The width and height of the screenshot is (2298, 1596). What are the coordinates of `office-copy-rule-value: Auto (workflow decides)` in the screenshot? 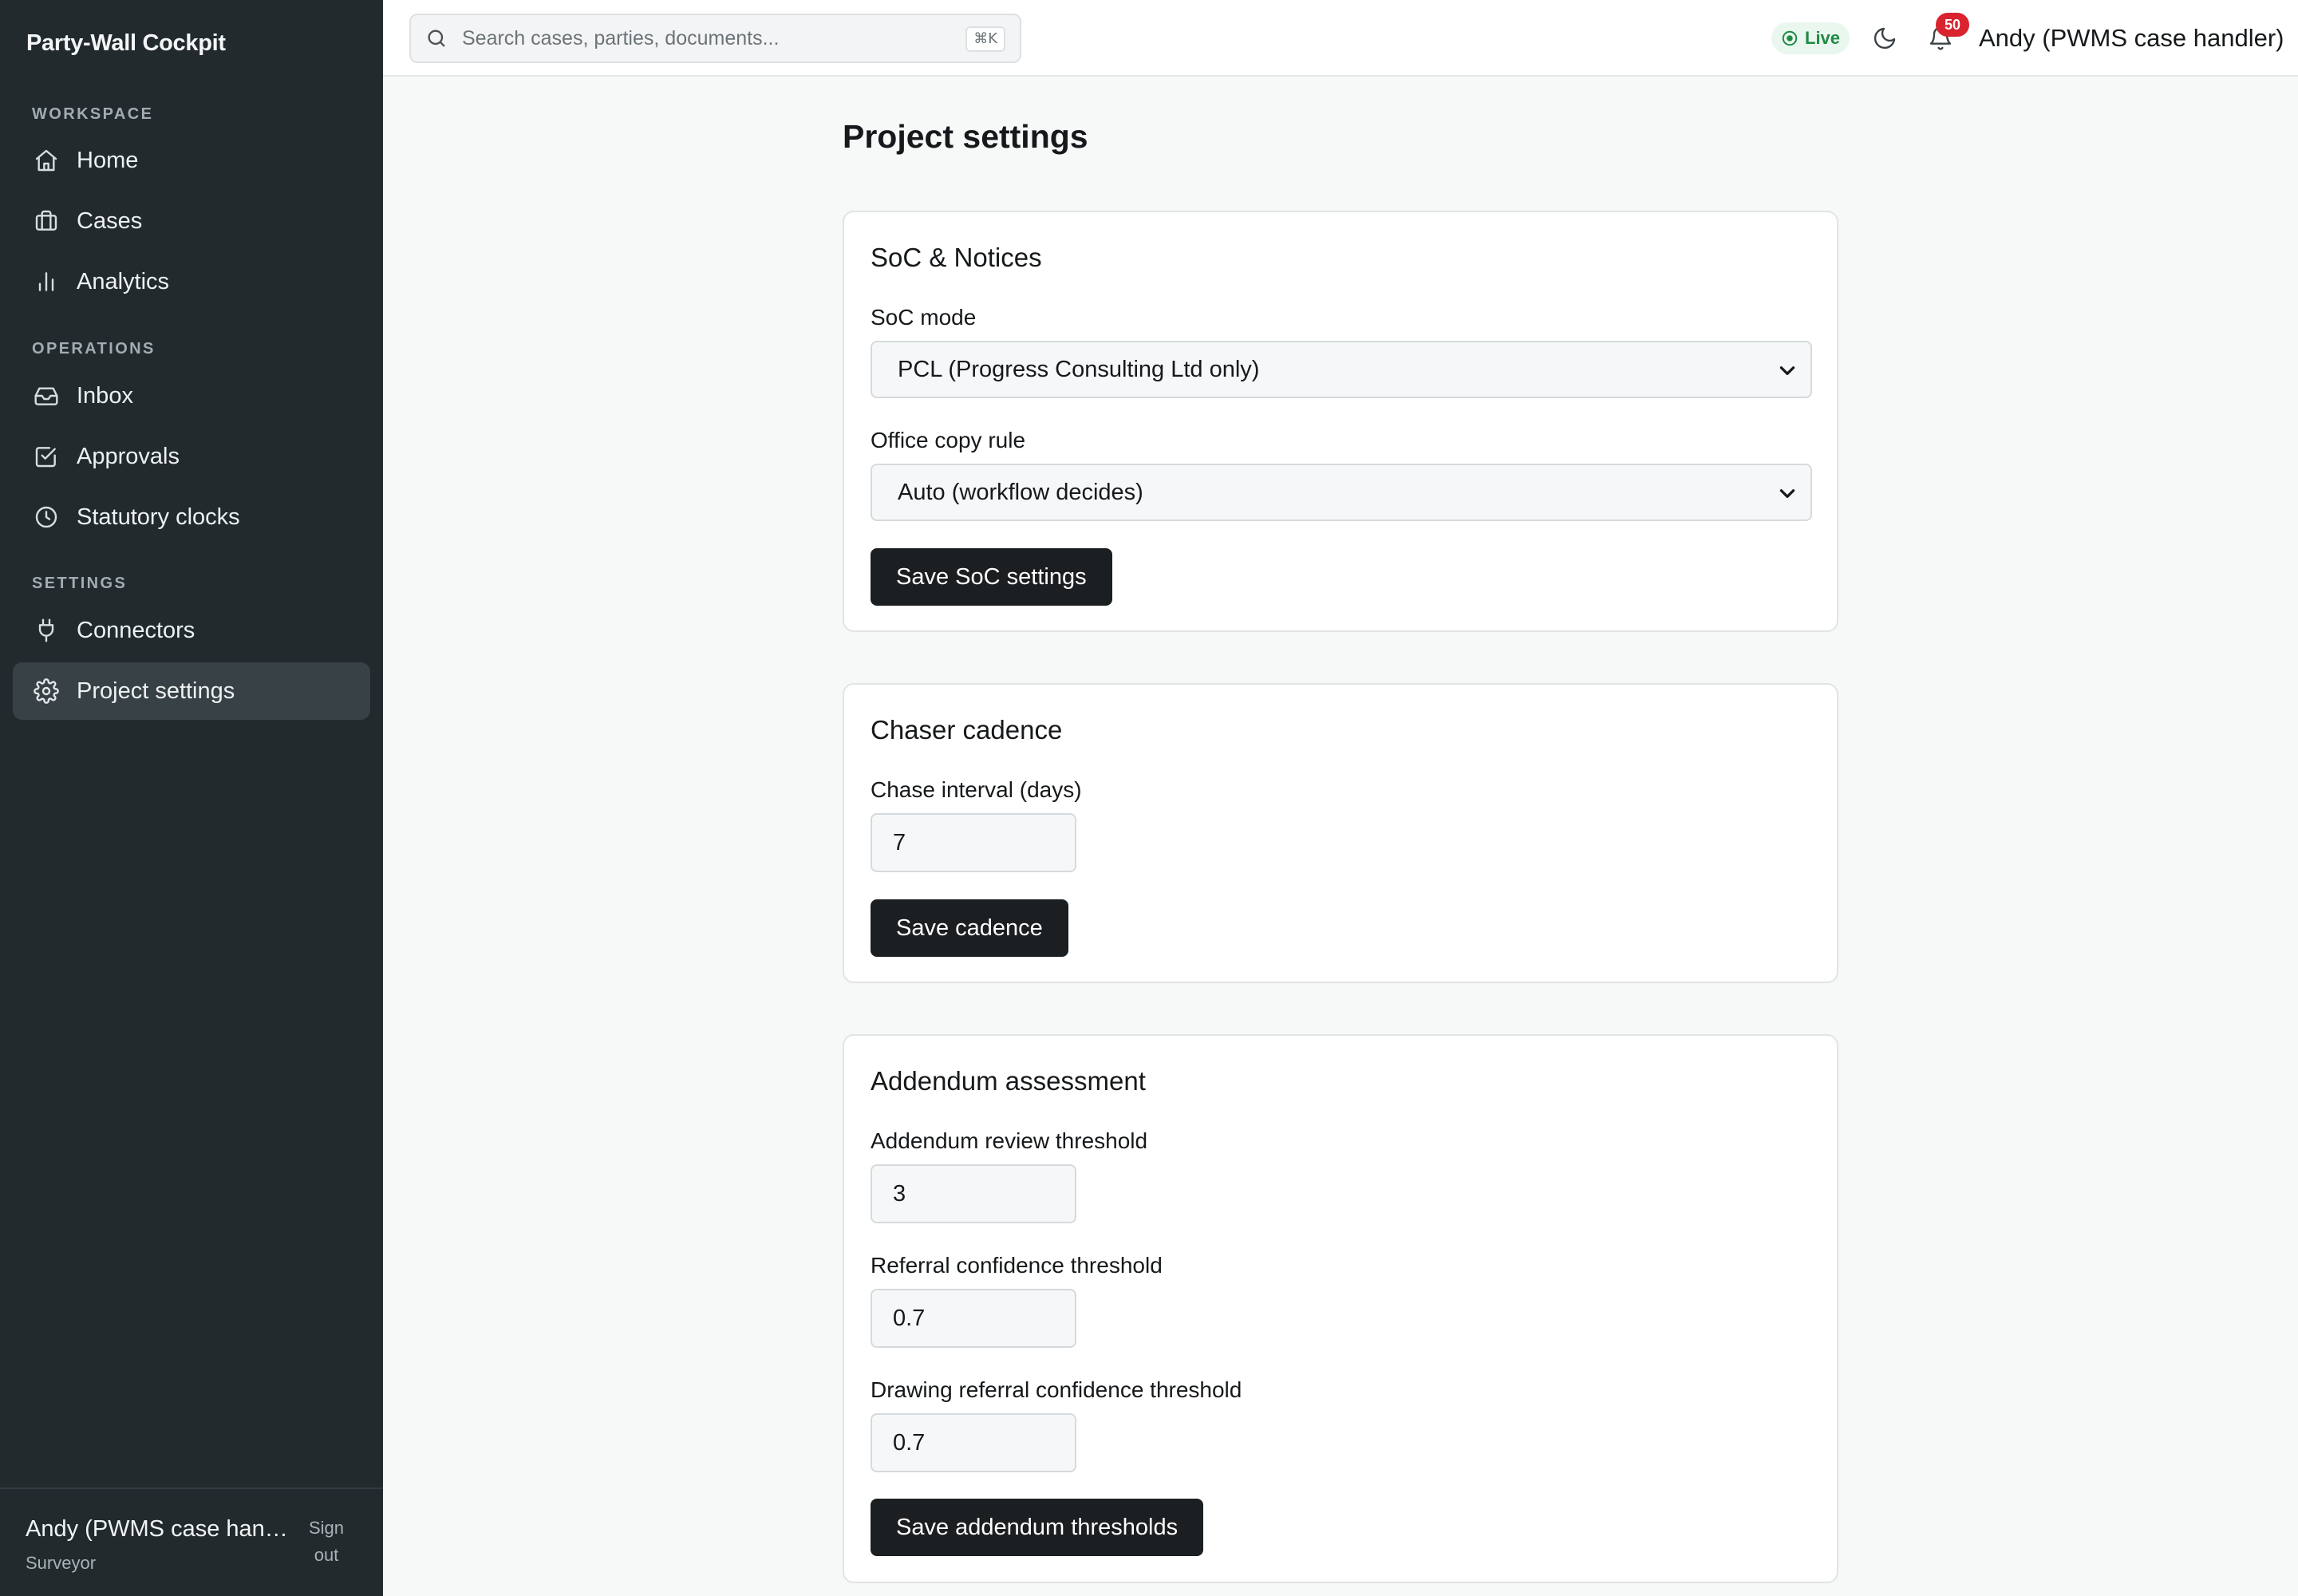 It's located at (1021, 492).